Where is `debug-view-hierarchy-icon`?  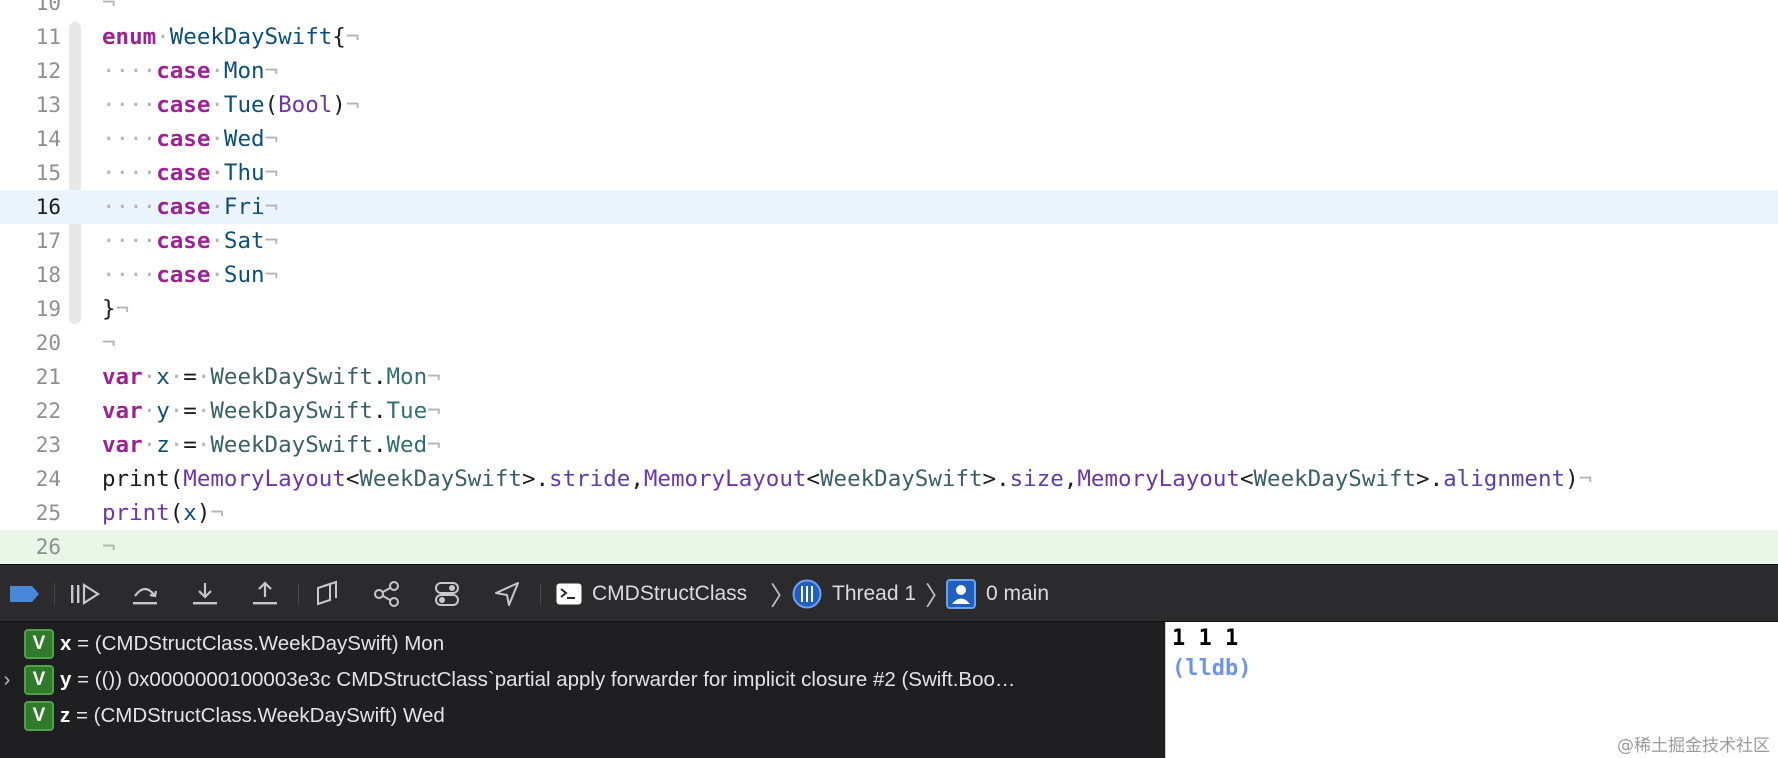
debug-view-hierarchy-icon is located at coordinates (327, 594).